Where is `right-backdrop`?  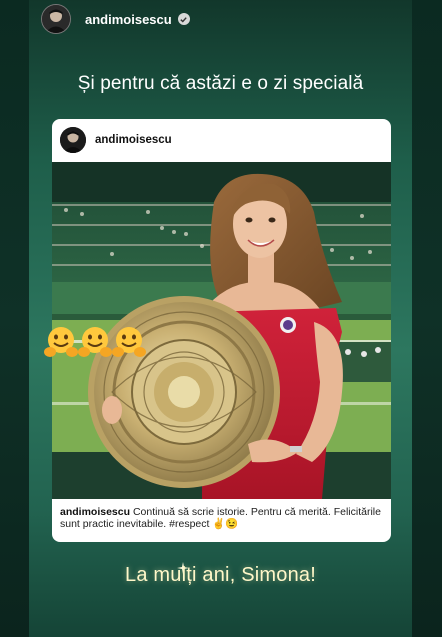
right-backdrop is located at coordinates (427, 318).